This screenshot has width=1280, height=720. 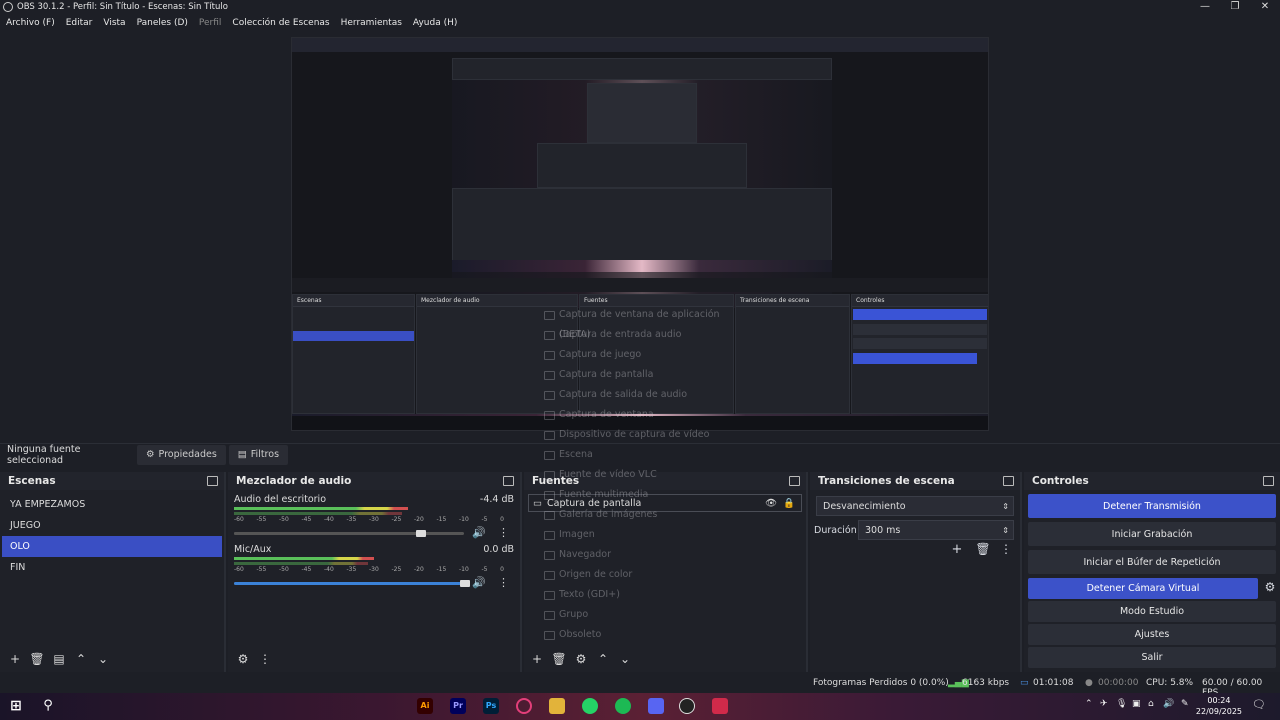 I want to click on minimize-icon: —, so click(x=1205, y=7).